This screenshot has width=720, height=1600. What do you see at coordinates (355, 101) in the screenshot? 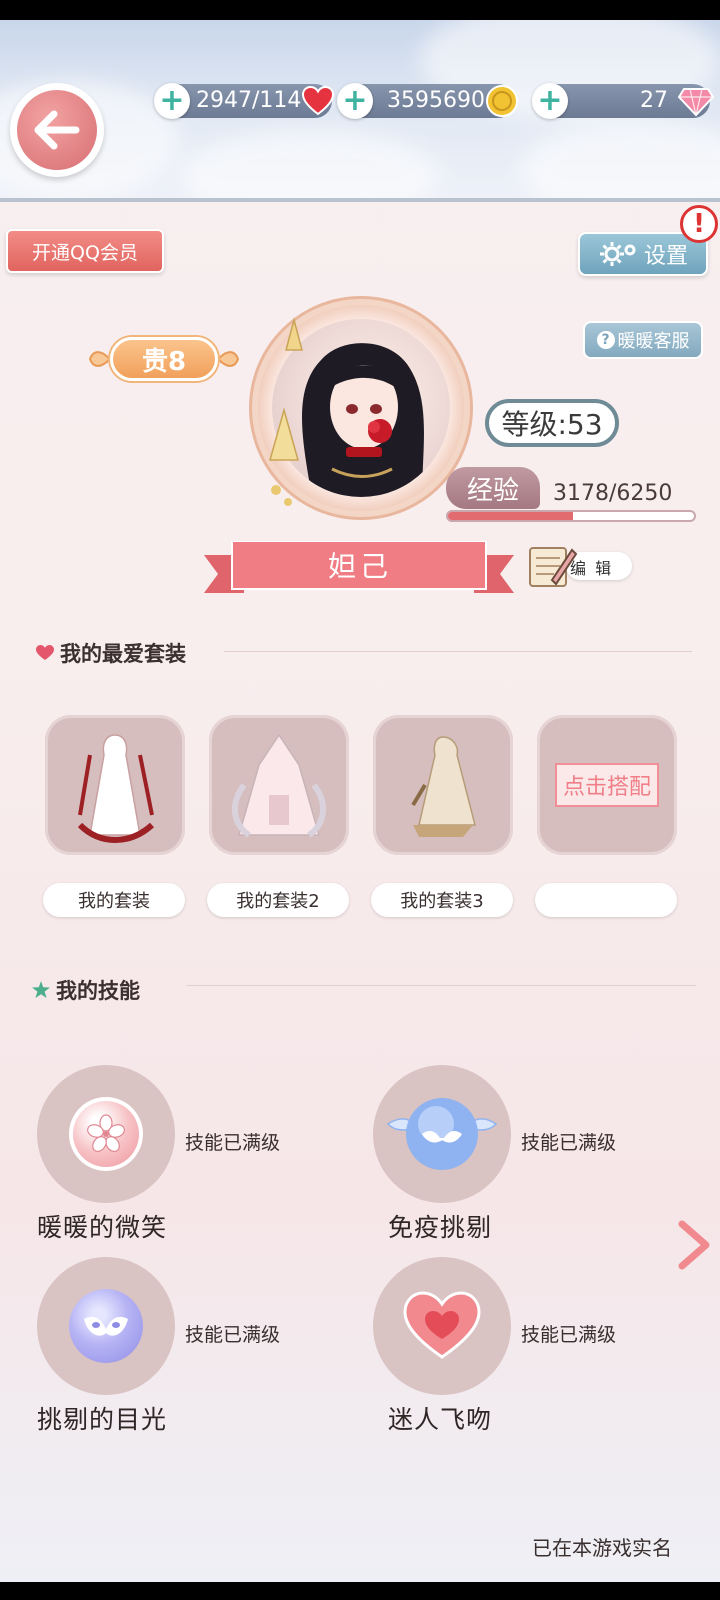
I see `add-coins-button: +` at bounding box center [355, 101].